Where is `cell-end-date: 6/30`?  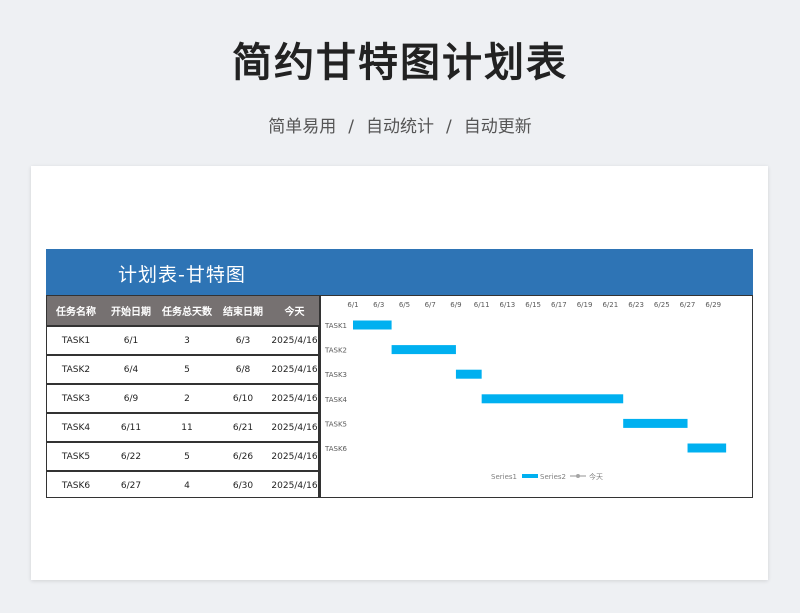 cell-end-date: 6/30 is located at coordinates (243, 484).